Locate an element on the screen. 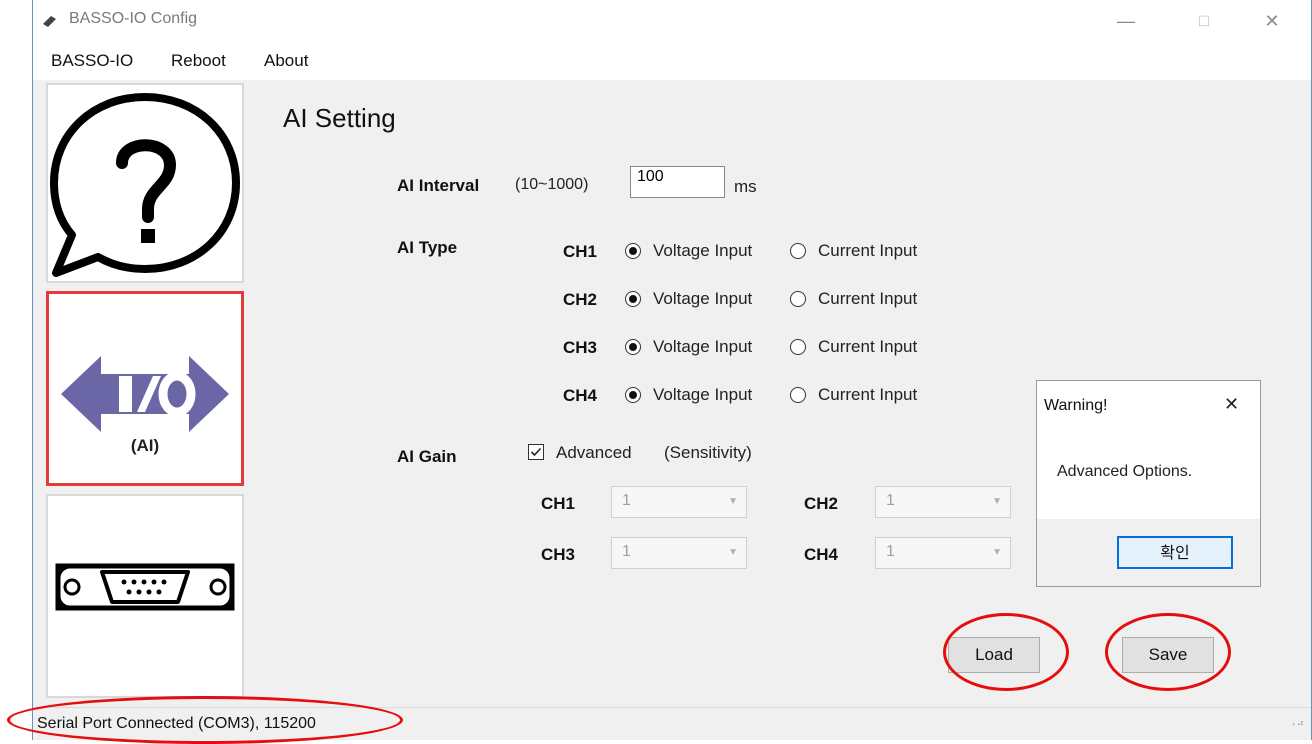 This screenshot has height=744, width=1312. dialog-close-button: ✕ is located at coordinates (1231, 404).